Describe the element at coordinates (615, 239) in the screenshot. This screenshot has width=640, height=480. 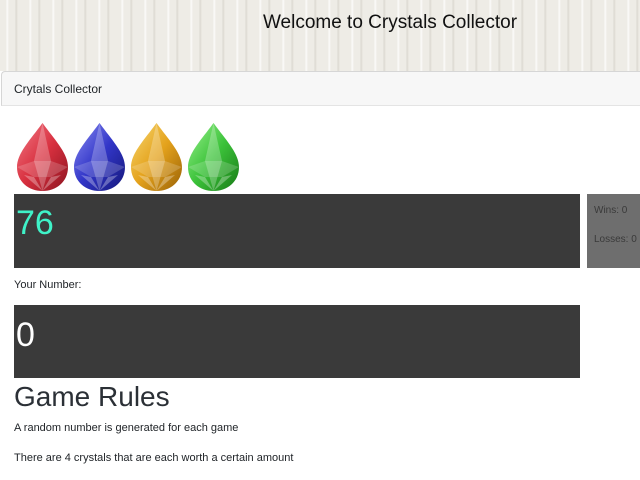
I see `losses-count: Losses: 0` at that location.